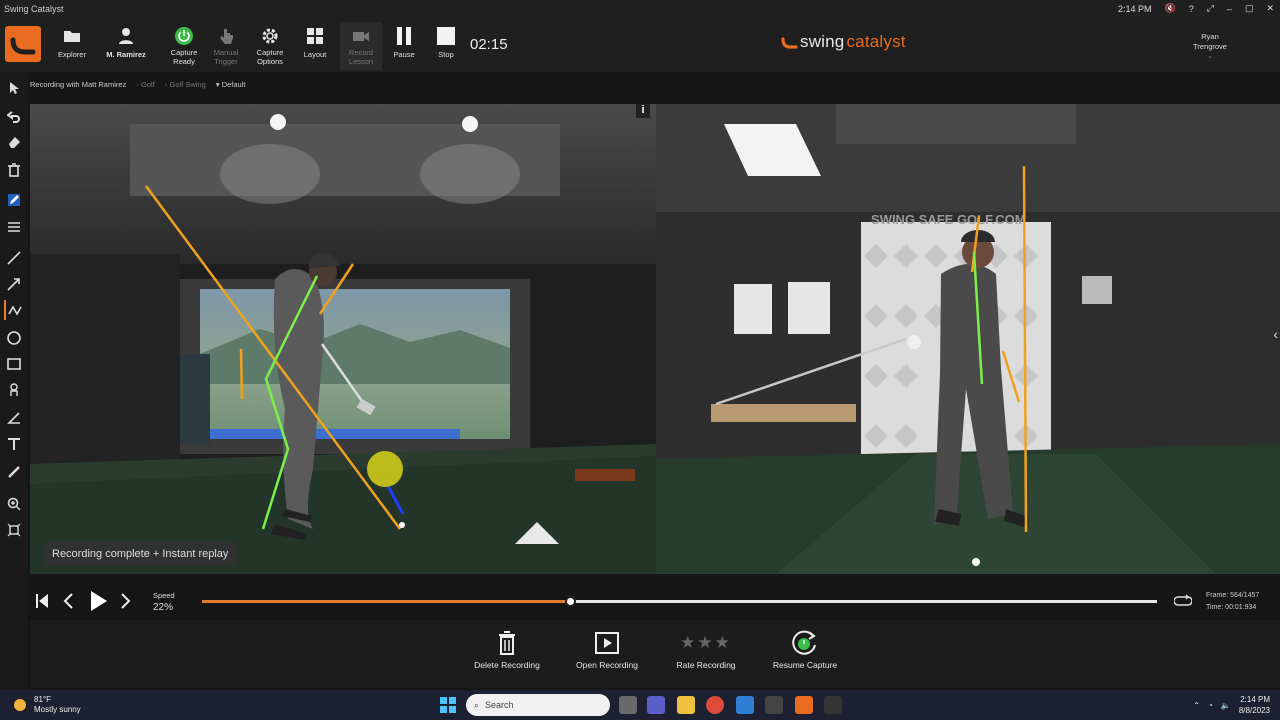 This screenshot has width=1280, height=720. What do you see at coordinates (656, 705) in the screenshot?
I see `teams-icon` at bounding box center [656, 705].